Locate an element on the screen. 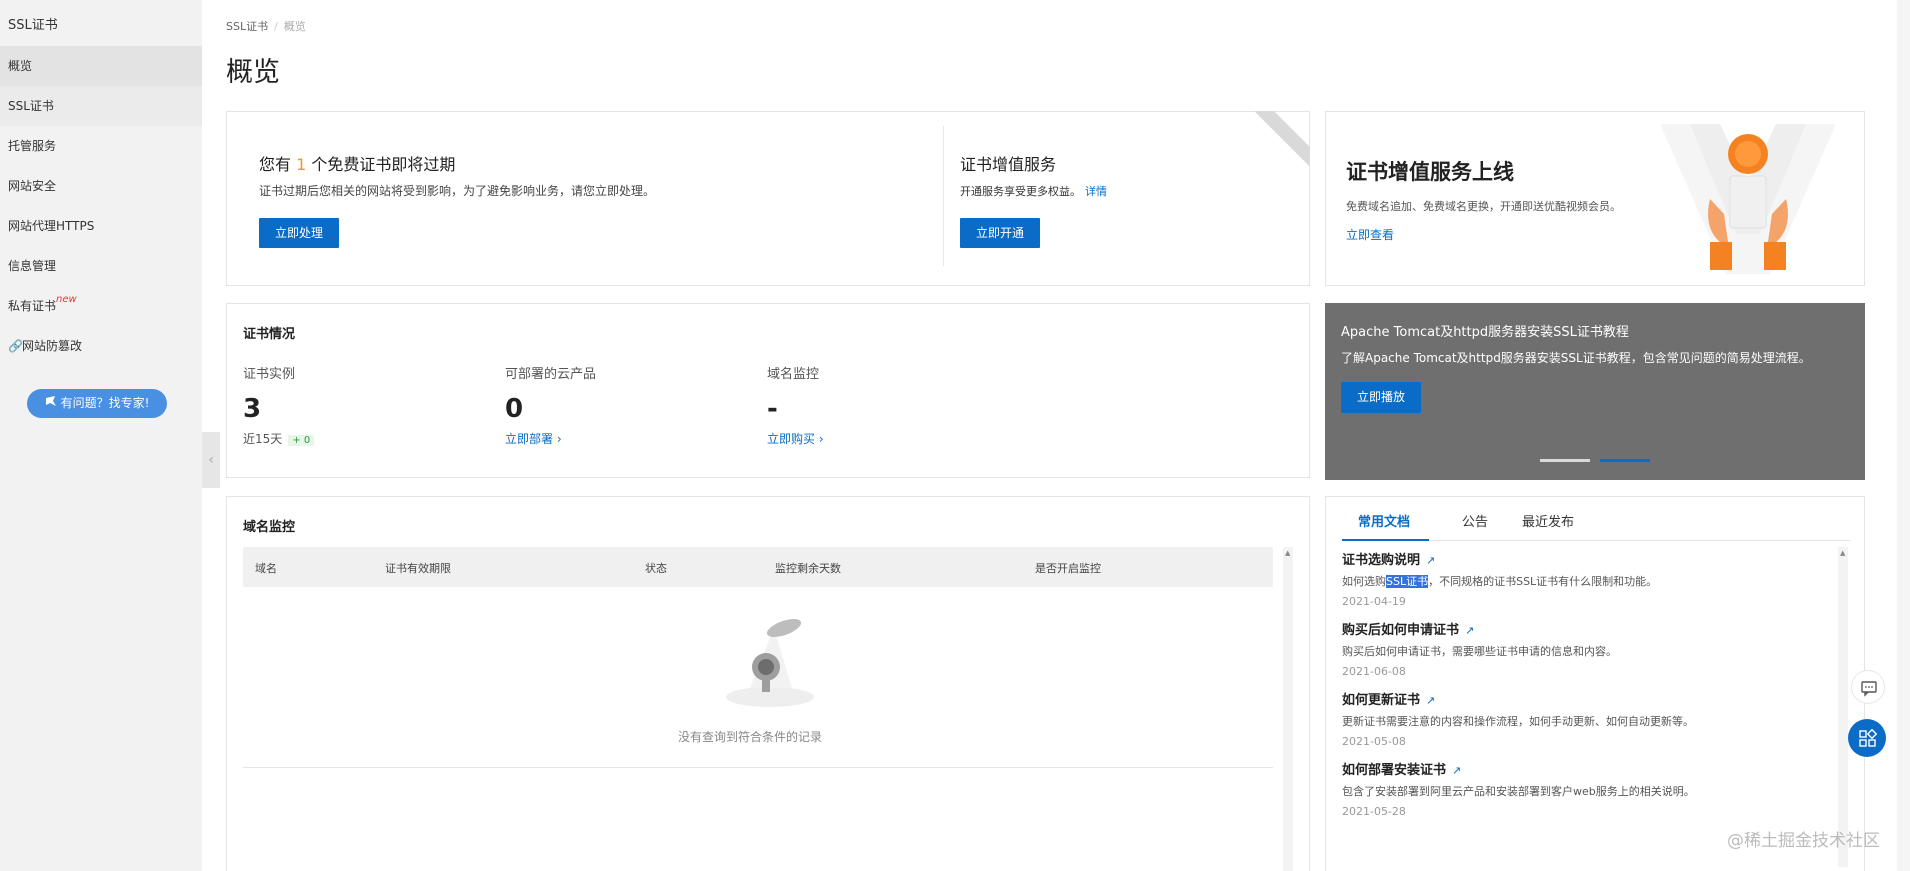 The width and height of the screenshot is (1910, 871). stat-value: 3 is located at coordinates (252, 409).